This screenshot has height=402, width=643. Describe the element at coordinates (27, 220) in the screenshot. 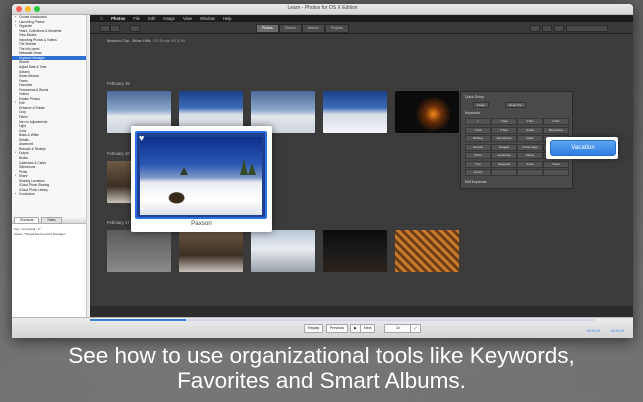

I see `tab-shortcuts: Shortcuts` at that location.